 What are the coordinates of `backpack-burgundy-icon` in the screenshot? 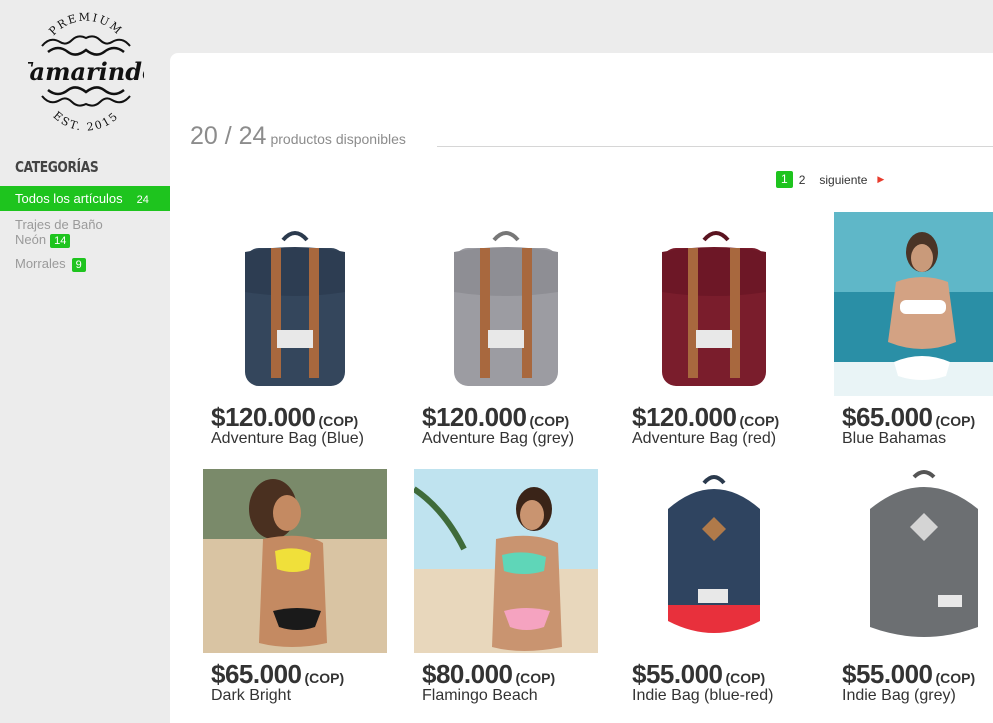 It's located at (716, 304).